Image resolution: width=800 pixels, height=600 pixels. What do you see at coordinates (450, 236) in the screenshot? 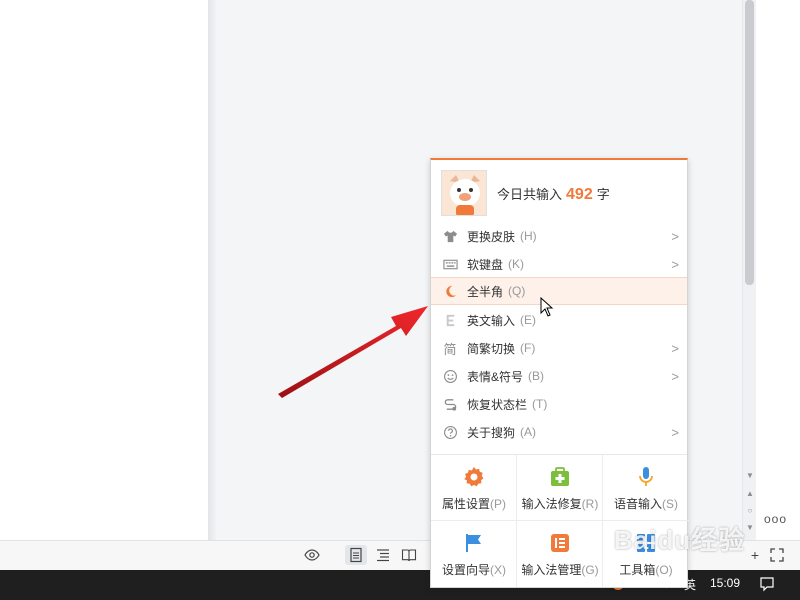
I see `shirt-icon` at bounding box center [450, 236].